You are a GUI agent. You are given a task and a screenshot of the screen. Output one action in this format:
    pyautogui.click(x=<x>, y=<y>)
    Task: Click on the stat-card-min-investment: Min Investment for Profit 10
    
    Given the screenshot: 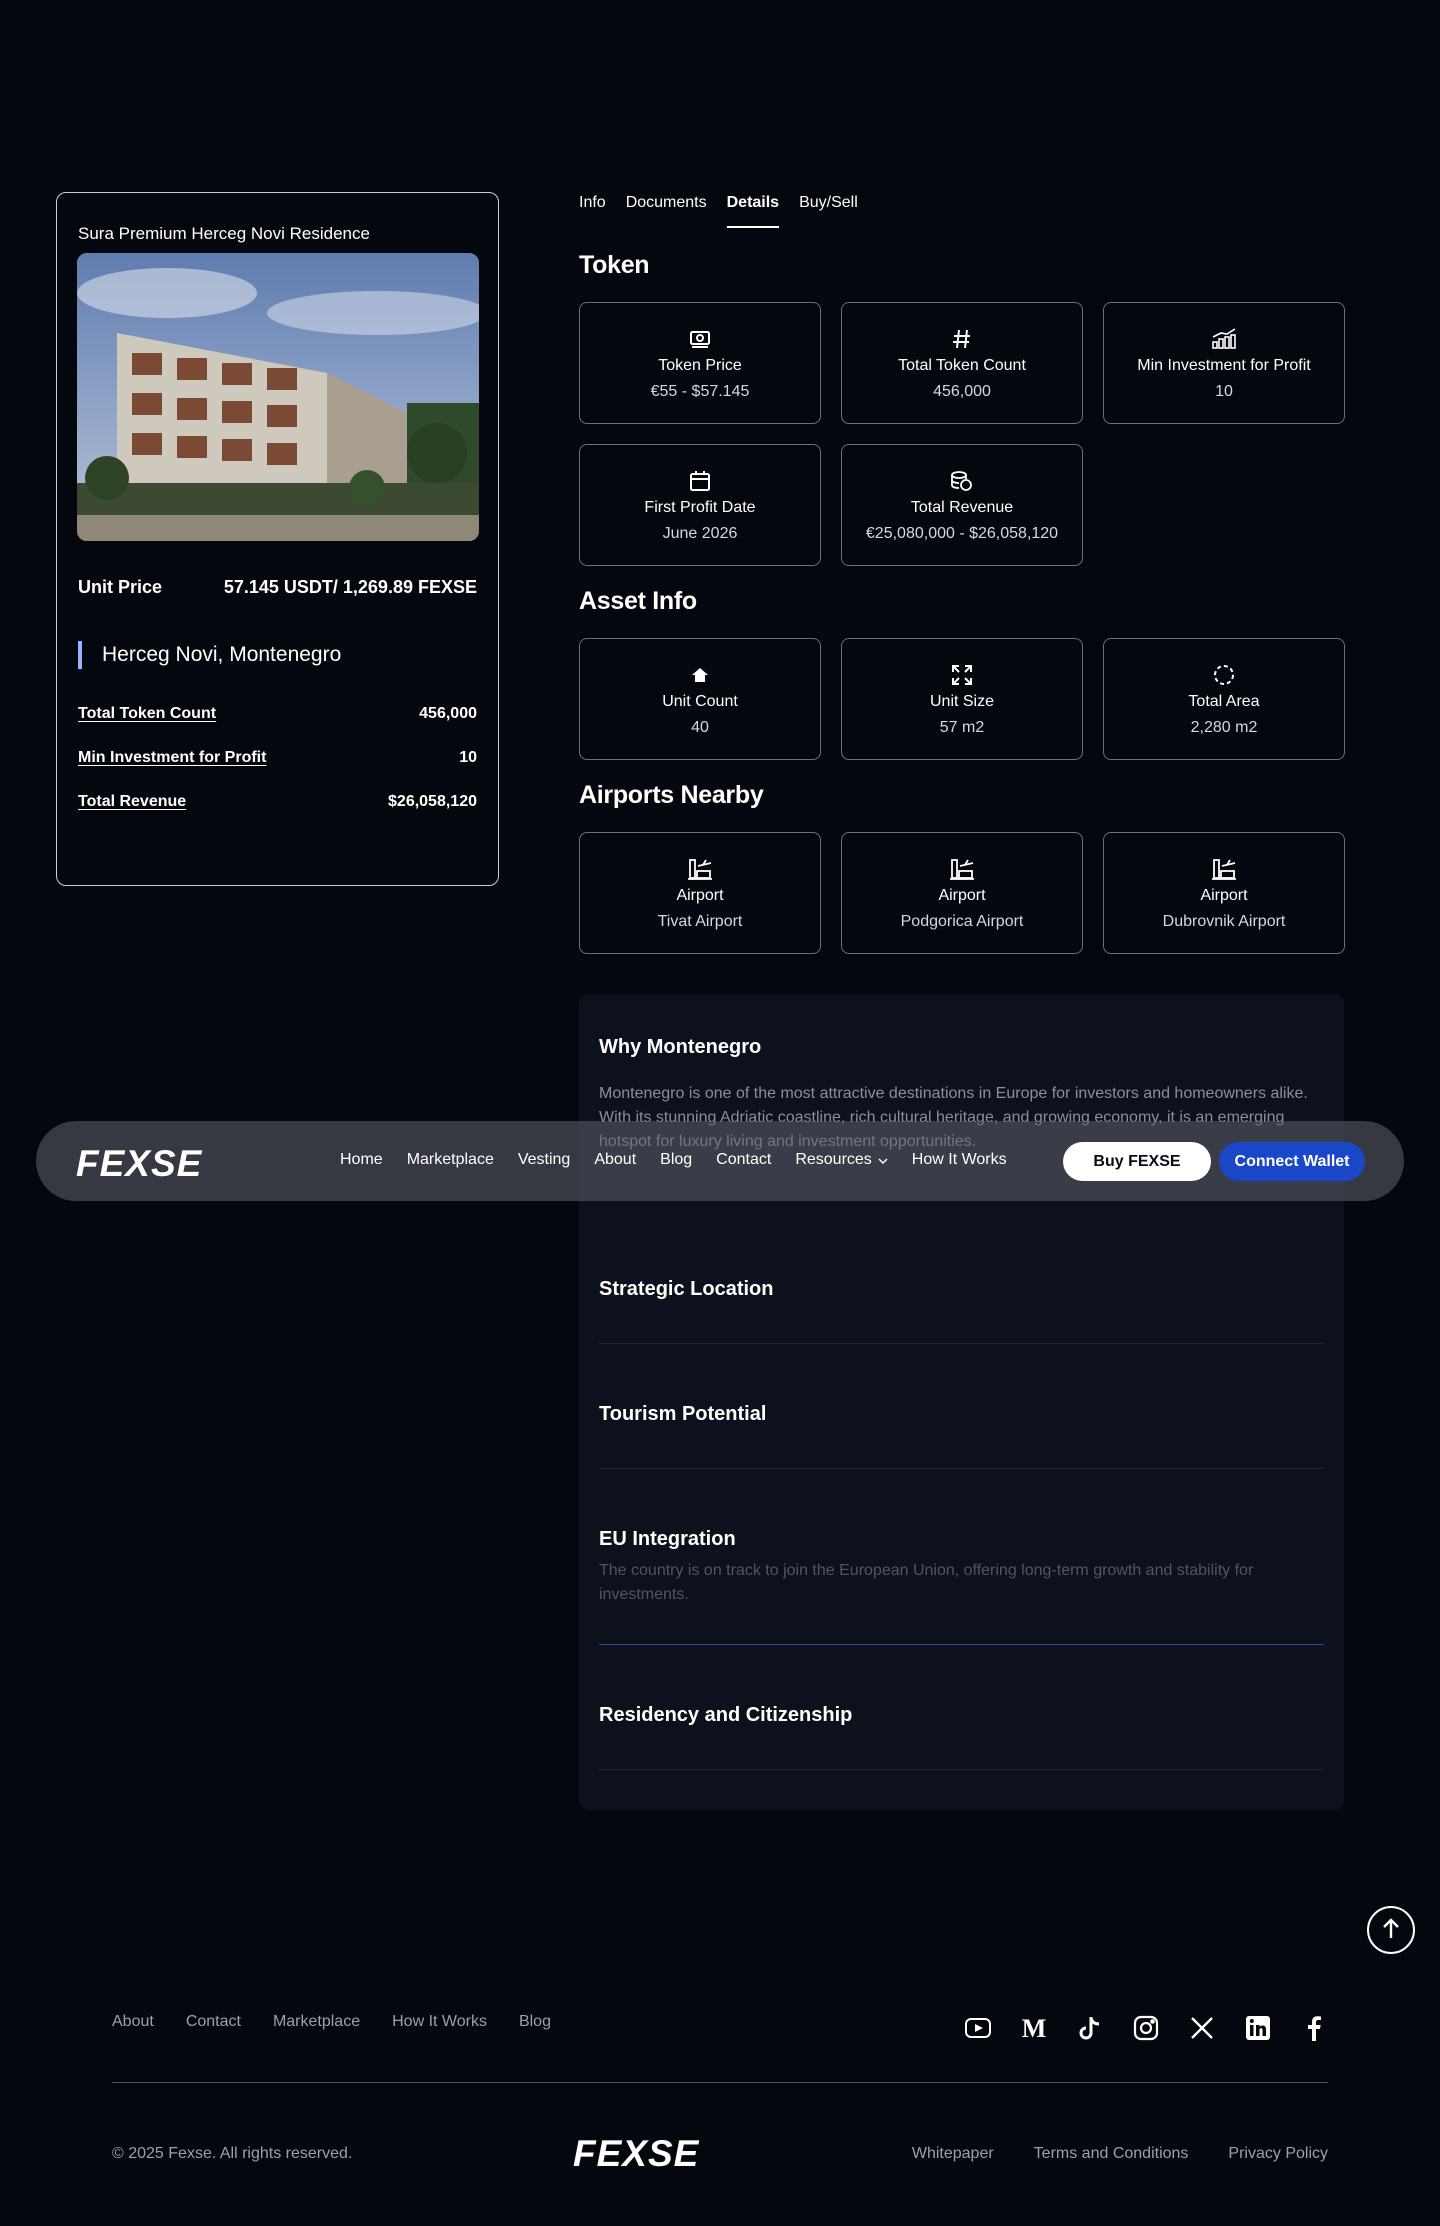 What is the action you would take?
    pyautogui.click(x=1224, y=363)
    